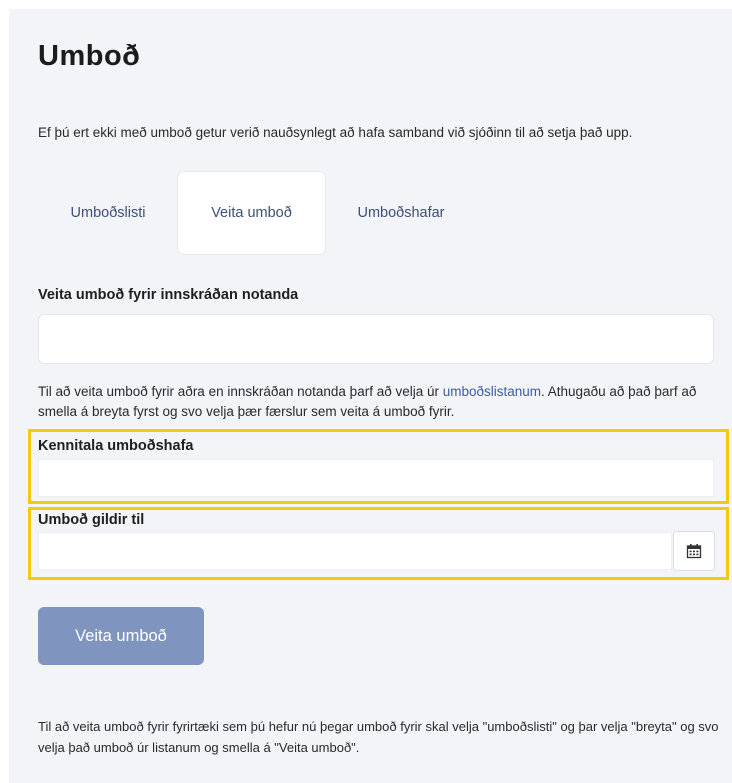 This screenshot has width=732, height=783. I want to click on valid-until-input, so click(355, 551).